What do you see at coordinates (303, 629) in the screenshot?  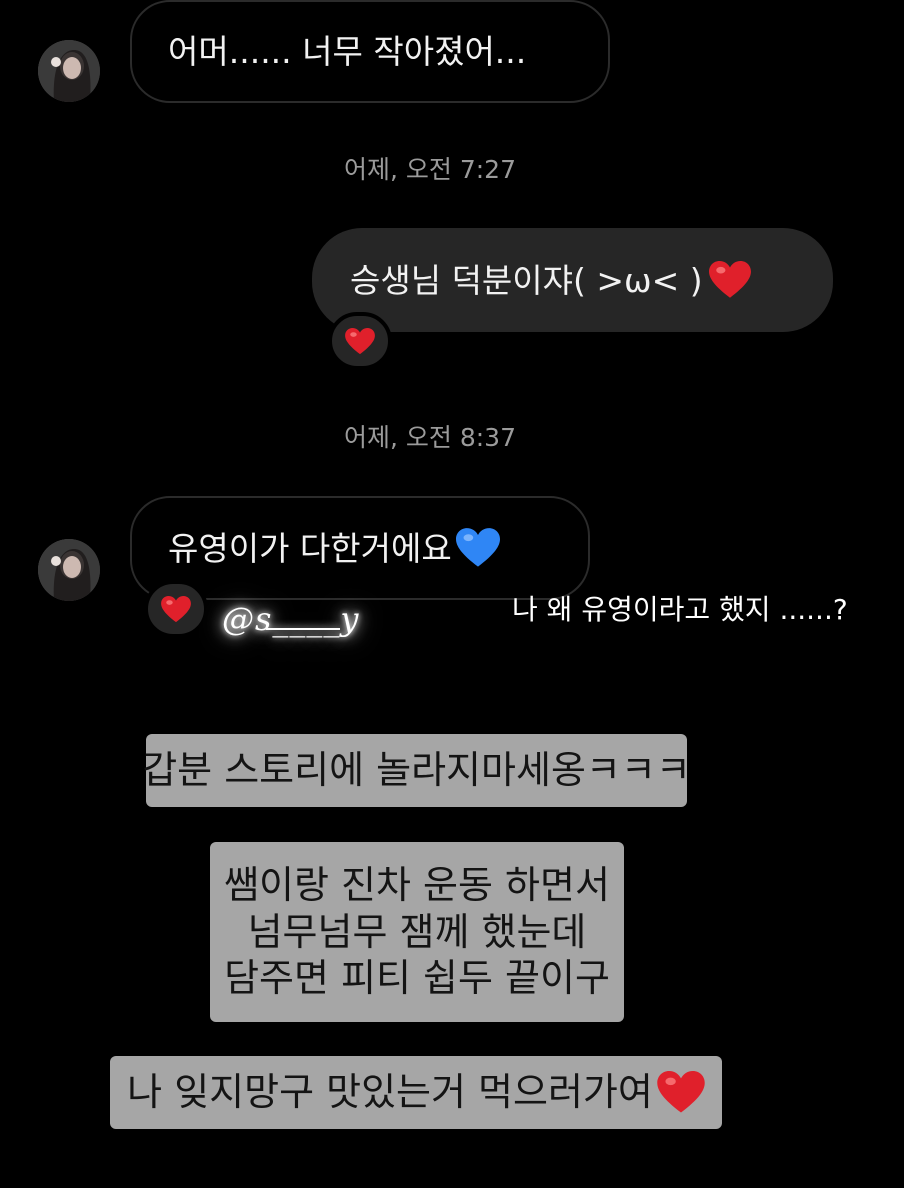 I see `mention-underline` at bounding box center [303, 629].